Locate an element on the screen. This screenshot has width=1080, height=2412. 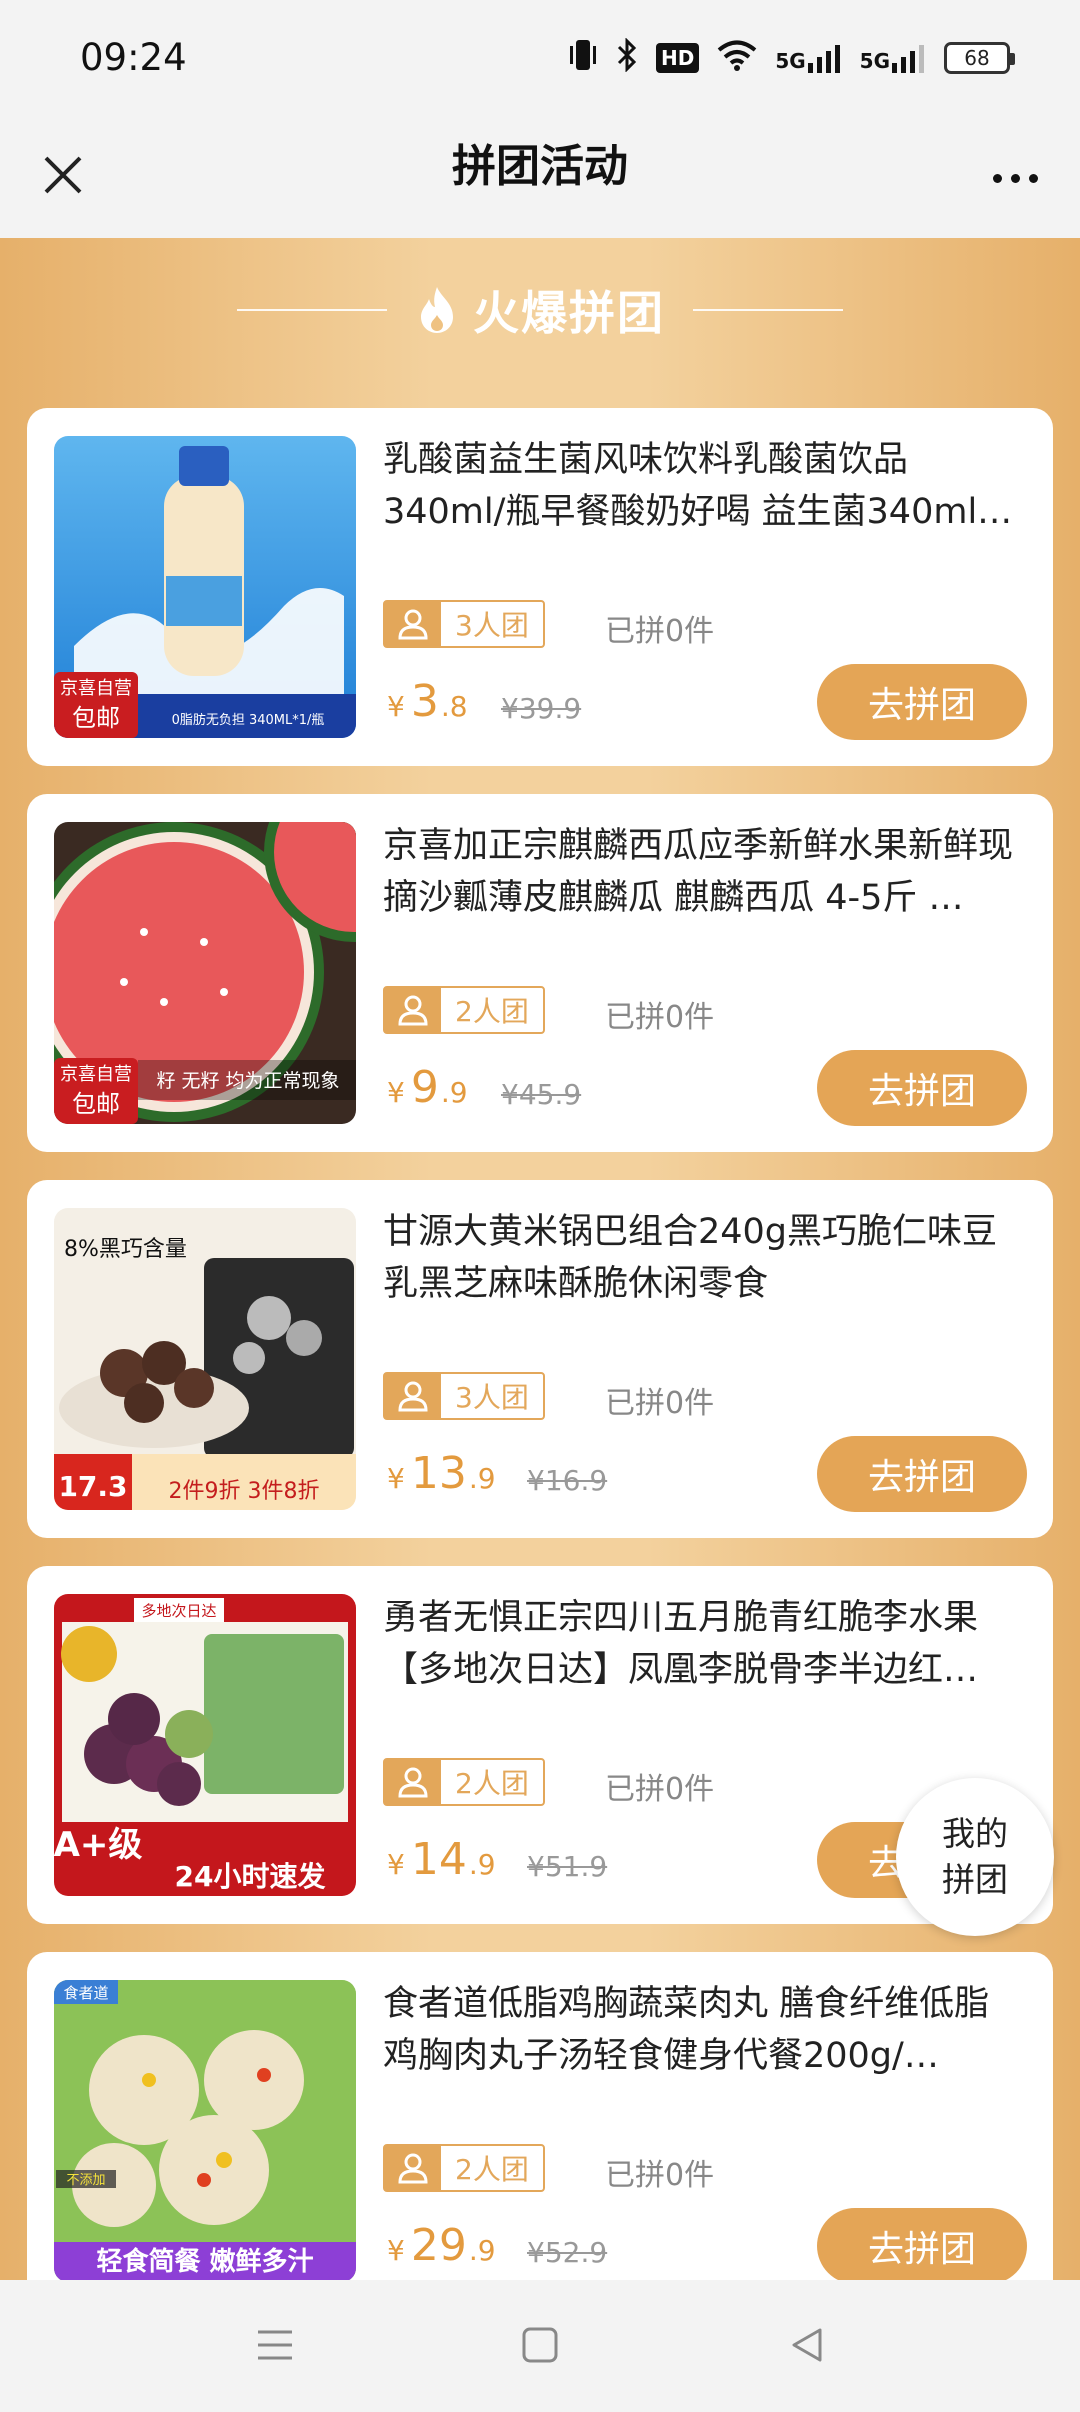
product-image: 京喜自营 包邮 籽 无籽 均为正常现象 is located at coordinates (205, 973).